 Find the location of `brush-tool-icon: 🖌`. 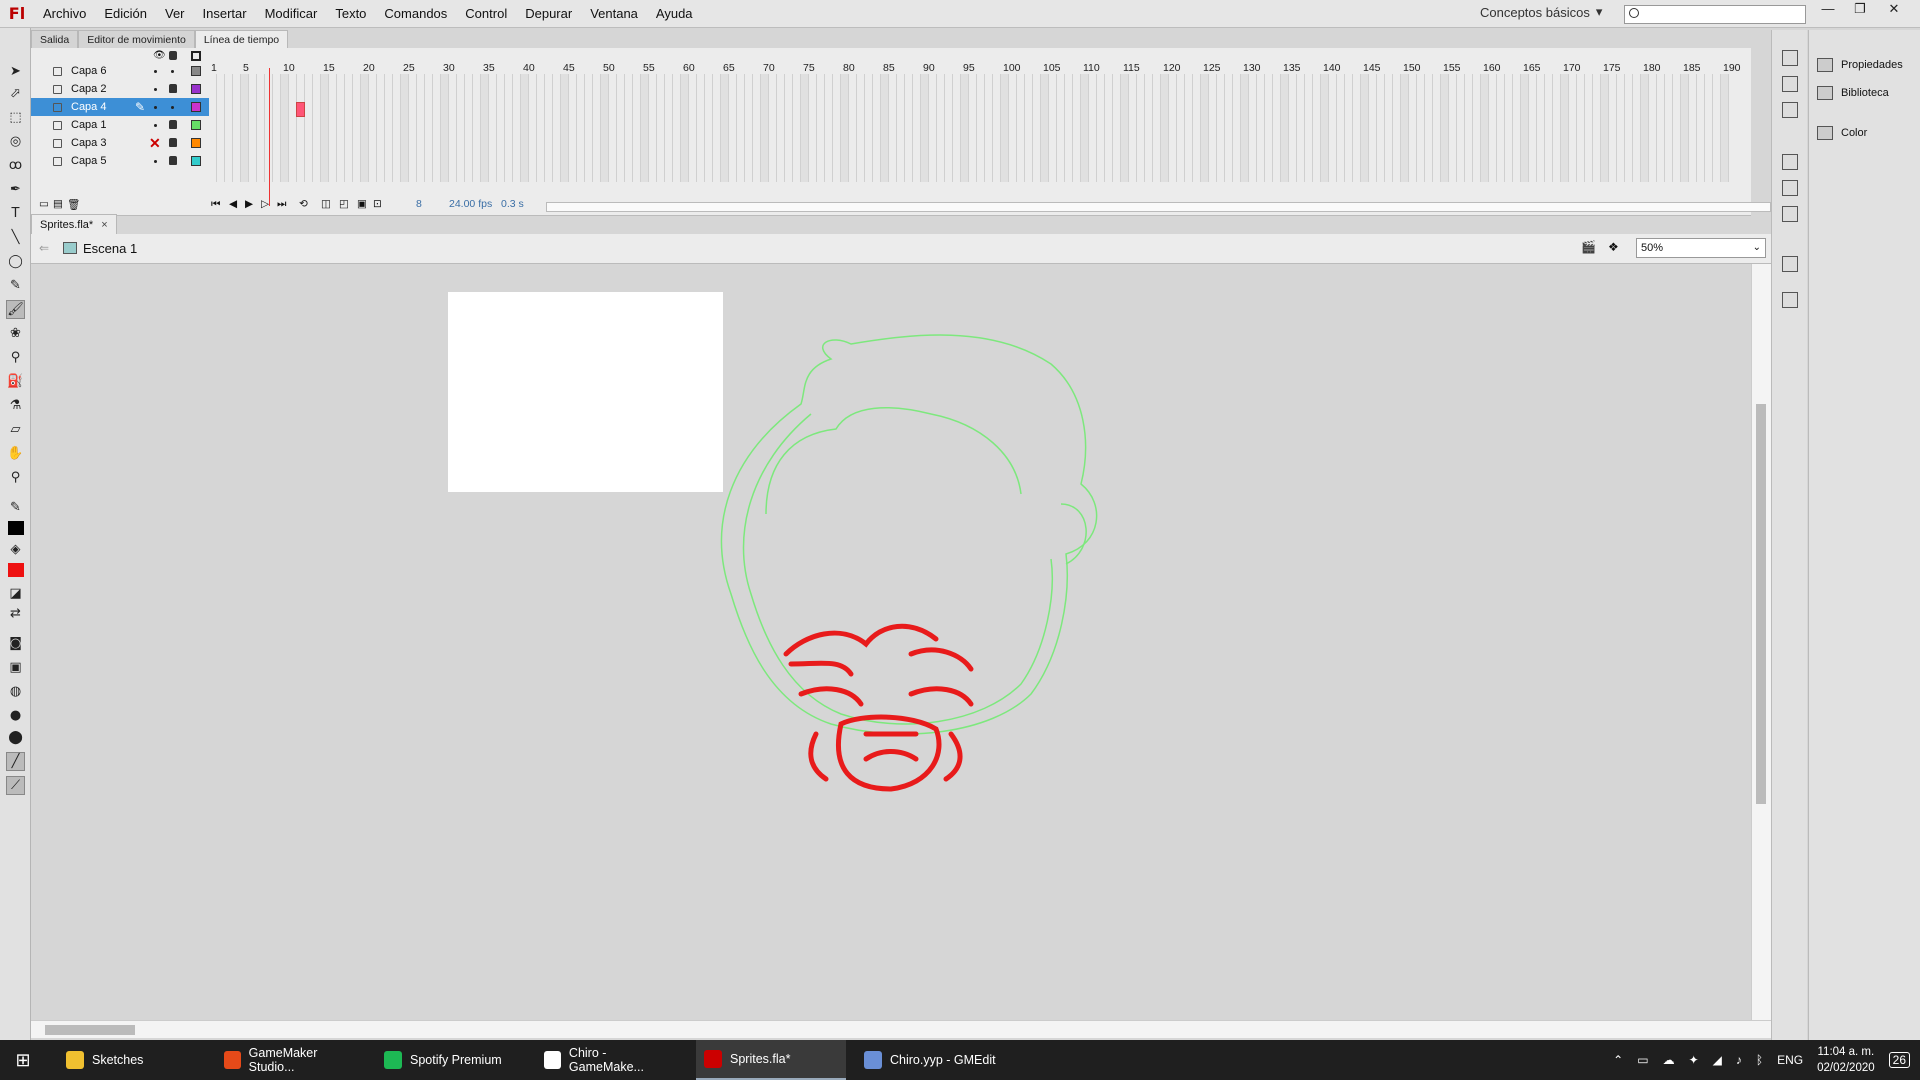

brush-tool-icon: 🖌 is located at coordinates (15, 309).